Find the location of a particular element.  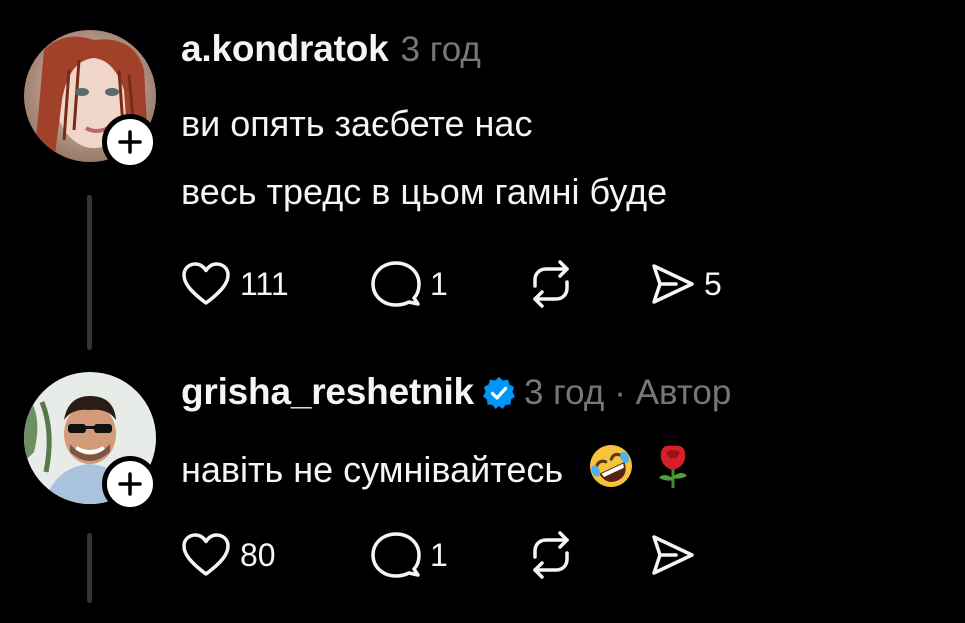

like-count: 111 is located at coordinates (264, 283).